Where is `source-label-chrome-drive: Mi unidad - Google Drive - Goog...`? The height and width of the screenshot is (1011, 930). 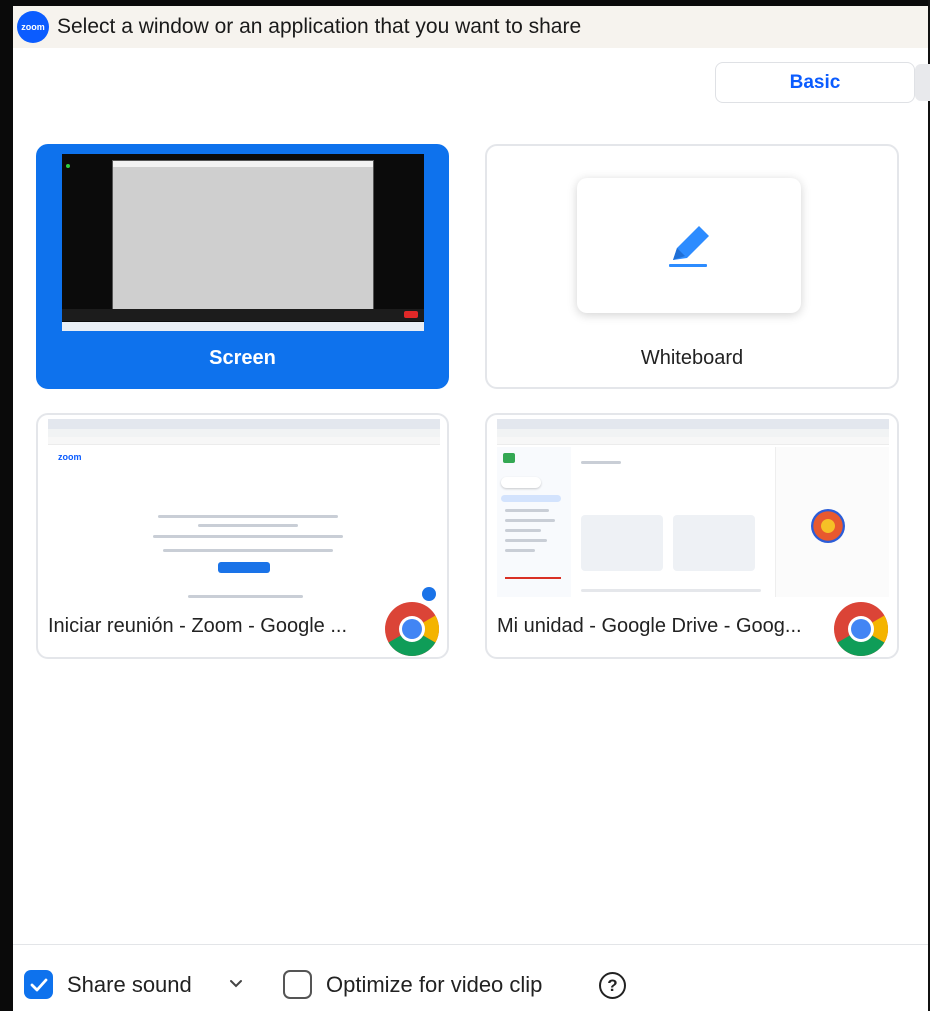 source-label-chrome-drive: Mi unidad - Google Drive - Goog... is located at coordinates (649, 626).